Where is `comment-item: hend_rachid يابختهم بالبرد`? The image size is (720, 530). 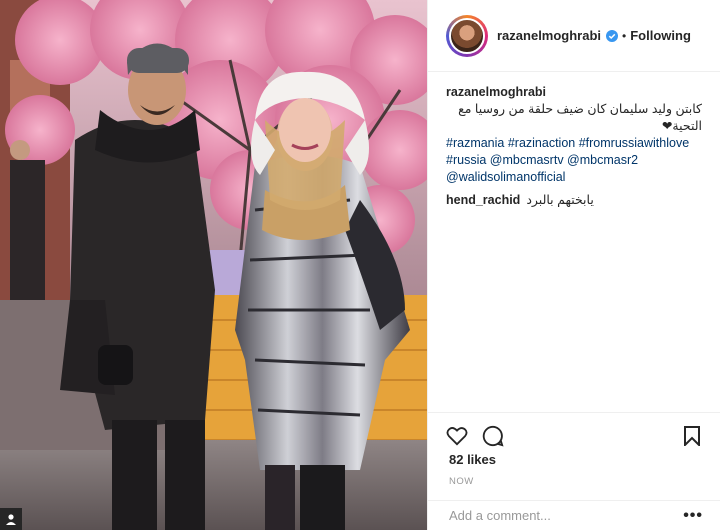 comment-item: hend_rachid يابختهم بالبرد is located at coordinates (574, 200).